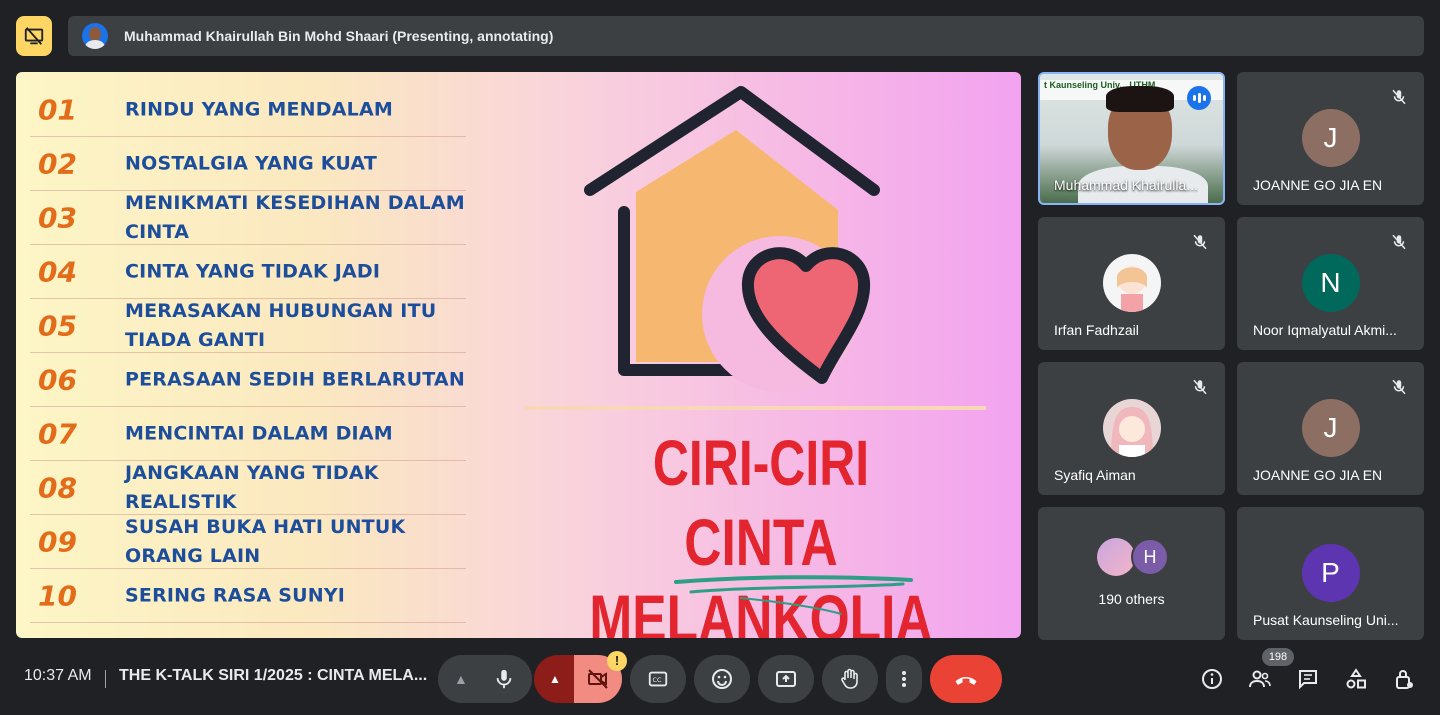 The height and width of the screenshot is (715, 1440). I want to click on item-text: SERING RASA SUNYI, so click(235, 595).